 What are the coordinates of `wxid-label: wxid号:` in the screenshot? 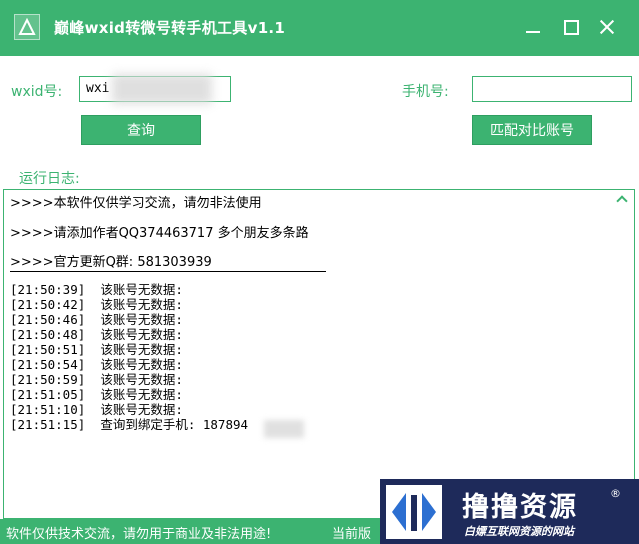 It's located at (37, 92).